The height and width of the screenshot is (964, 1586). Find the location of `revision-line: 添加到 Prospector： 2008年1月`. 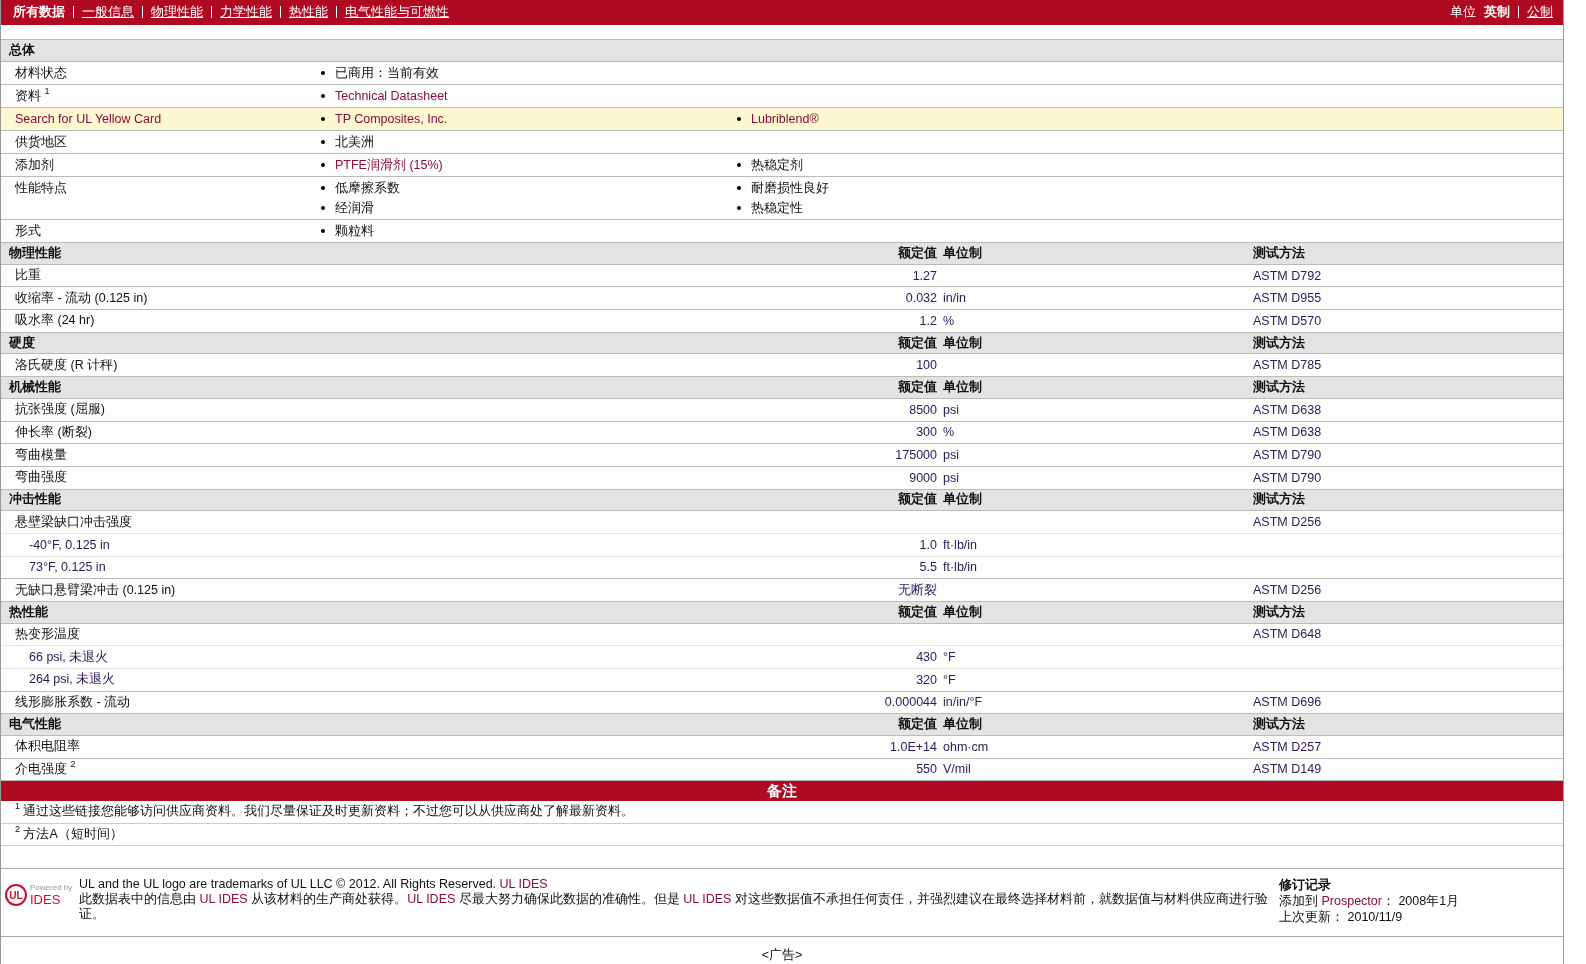

revision-line: 添加到 Prospector： 2008年1月 is located at coordinates (1369, 901).